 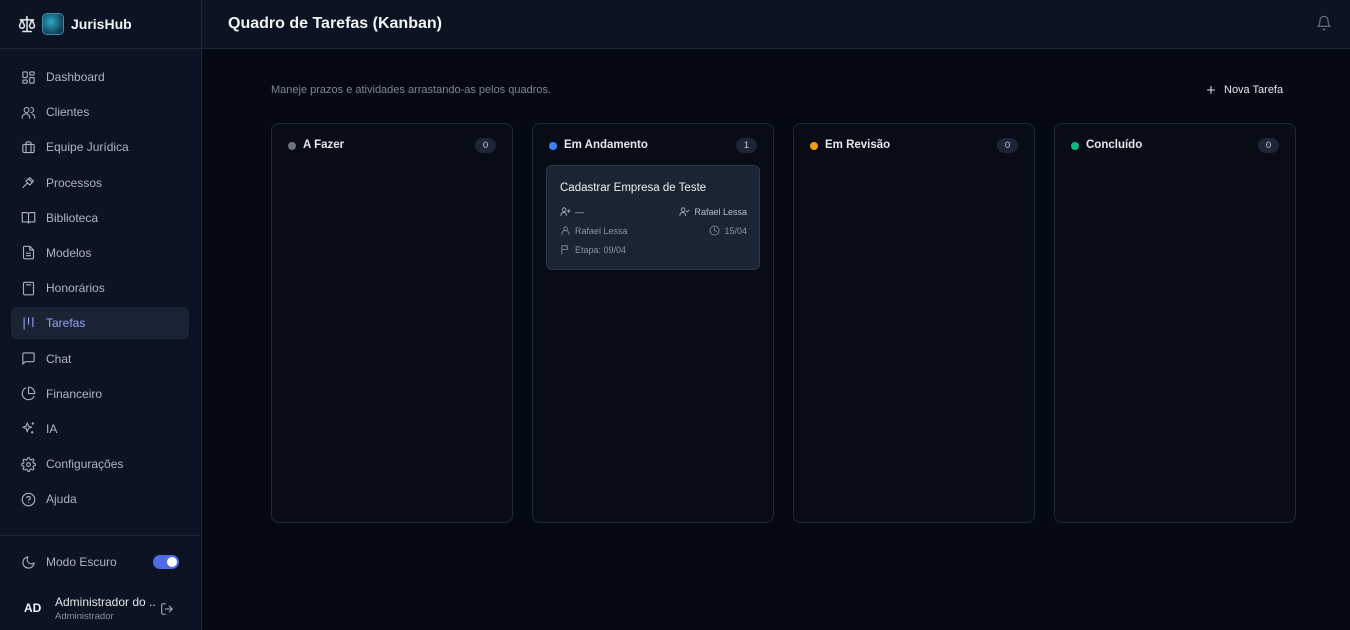 What do you see at coordinates (28, 464) in the screenshot?
I see `gear-icon` at bounding box center [28, 464].